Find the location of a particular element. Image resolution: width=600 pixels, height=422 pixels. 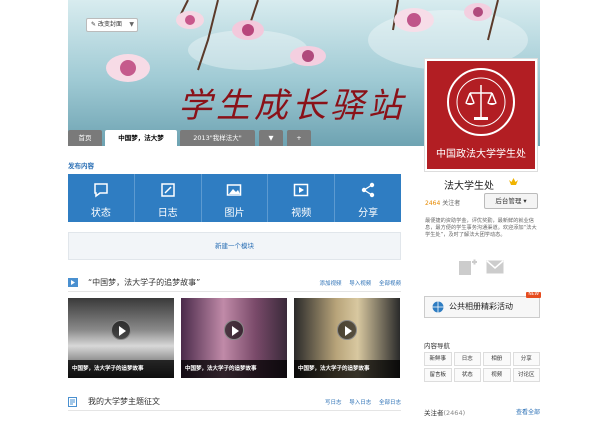

change-cover-label: 改变封面 is located at coordinates (109, 24).